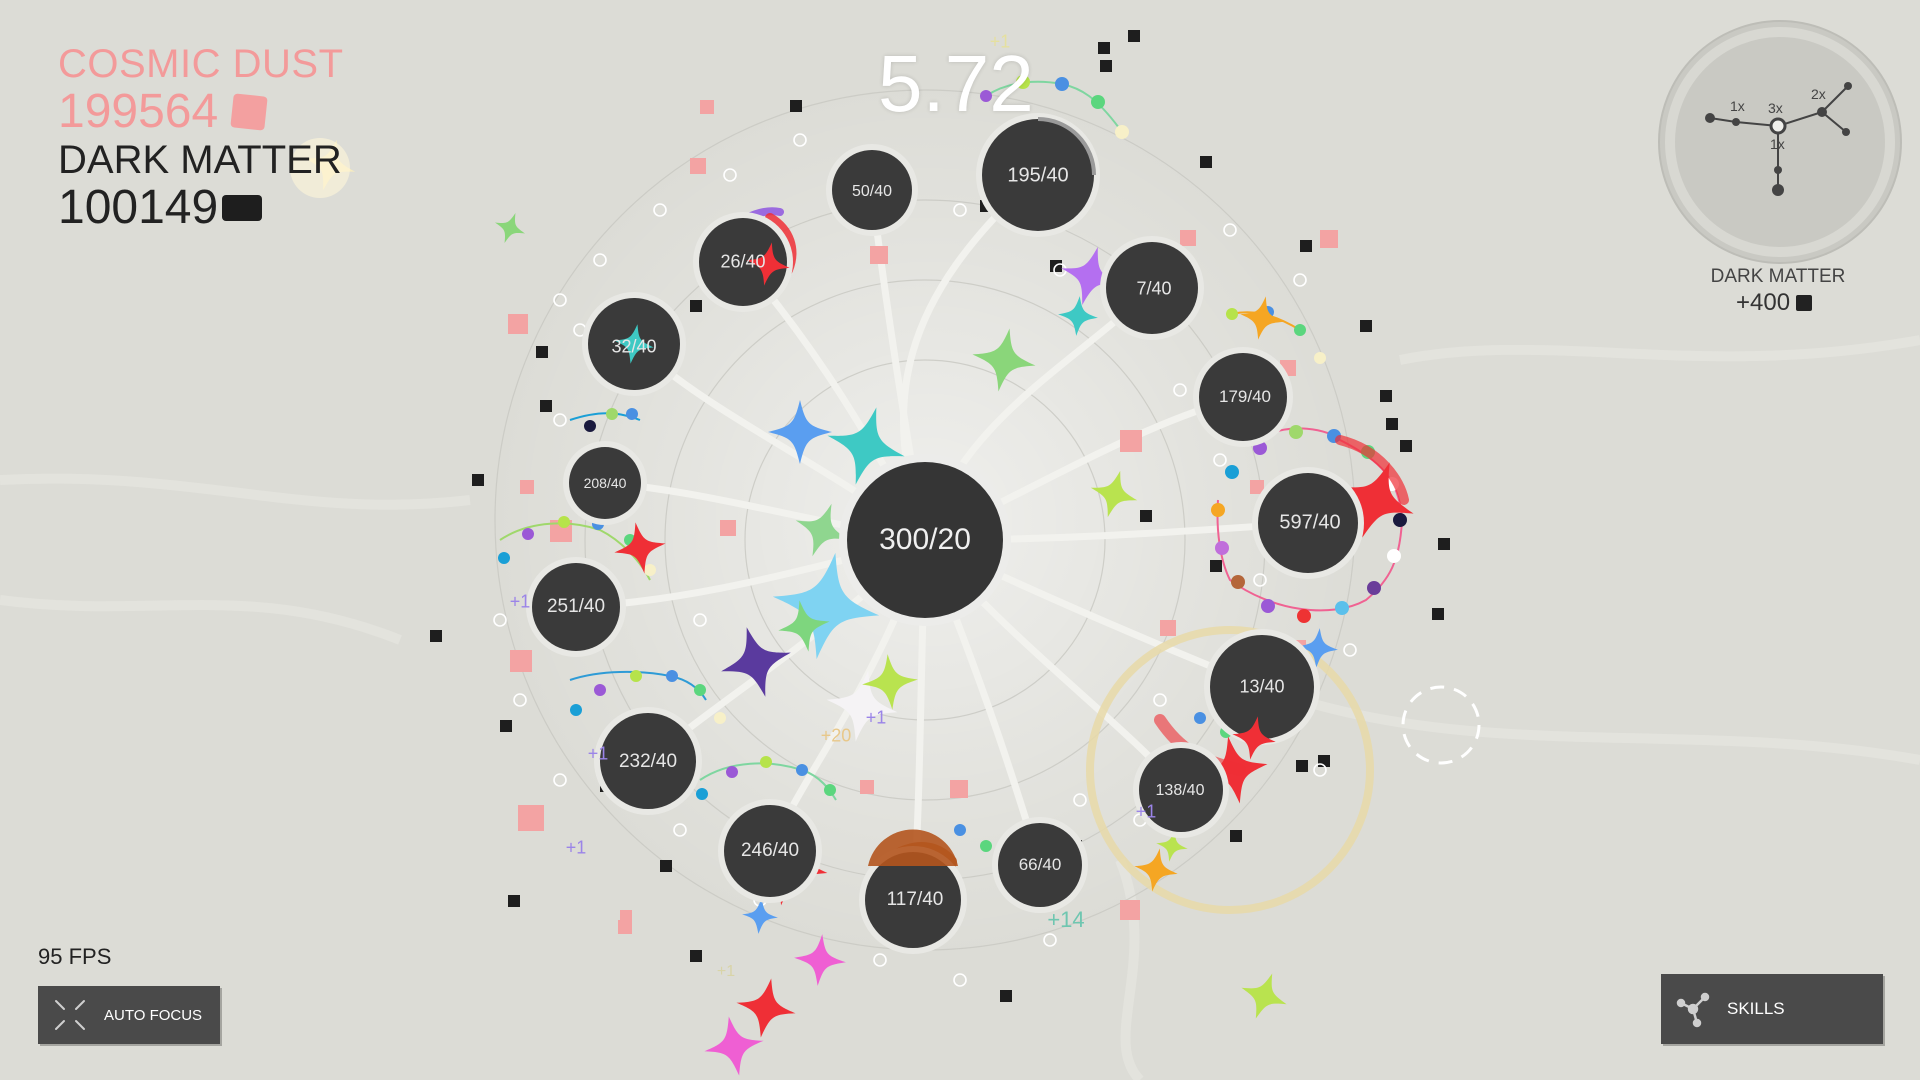 This screenshot has height=1080, width=1920. What do you see at coordinates (1775, 108) in the screenshot?
I see `minimap-multiplier: 3x` at bounding box center [1775, 108].